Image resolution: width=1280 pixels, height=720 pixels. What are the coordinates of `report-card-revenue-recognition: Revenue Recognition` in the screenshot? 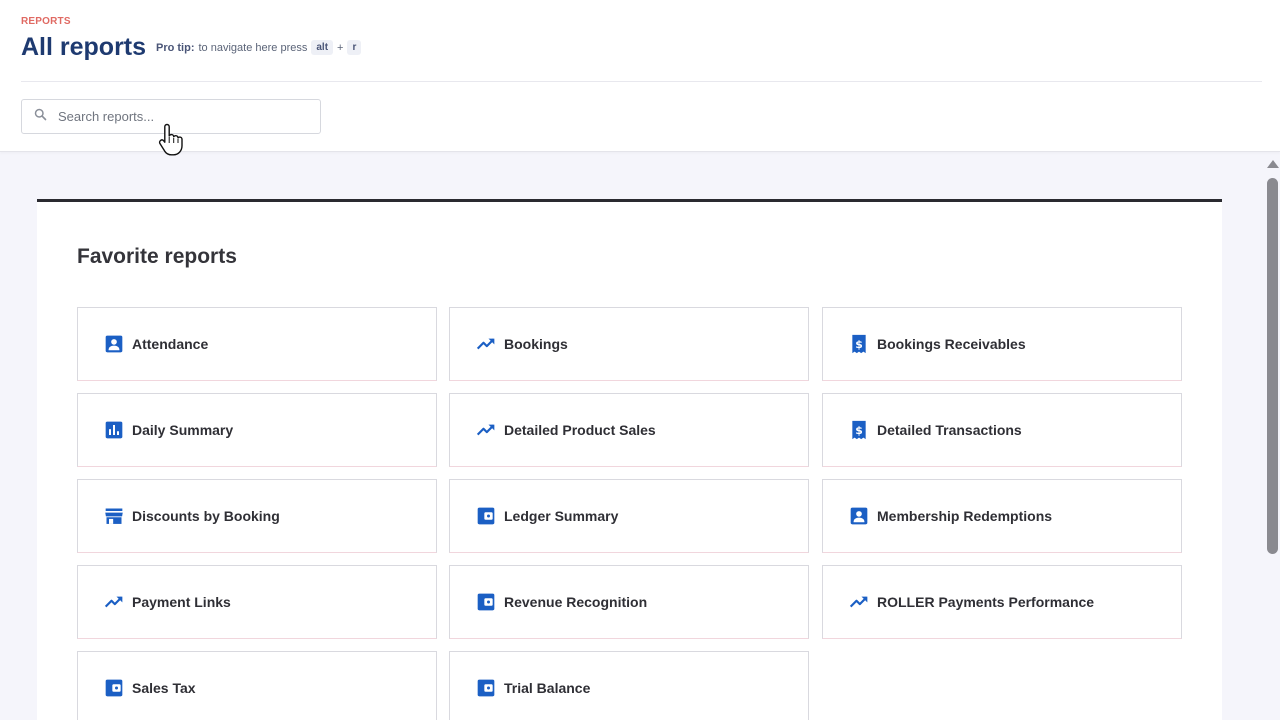 It's located at (629, 602).